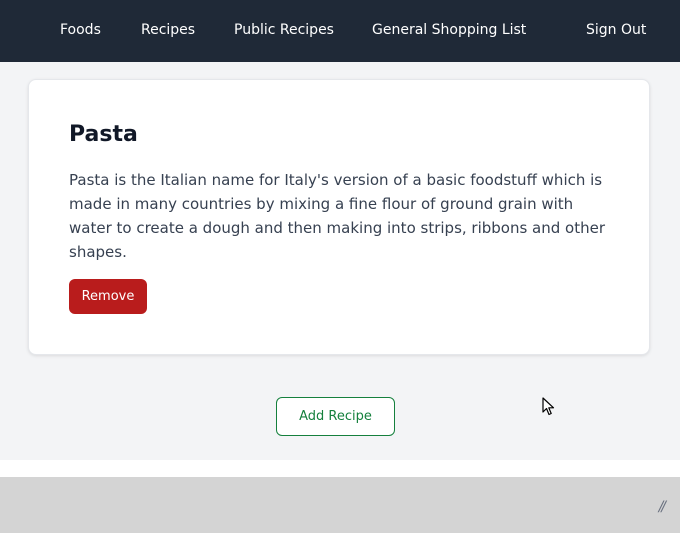 The image size is (680, 533). I want to click on recipe-title: Pasta, so click(103, 134).